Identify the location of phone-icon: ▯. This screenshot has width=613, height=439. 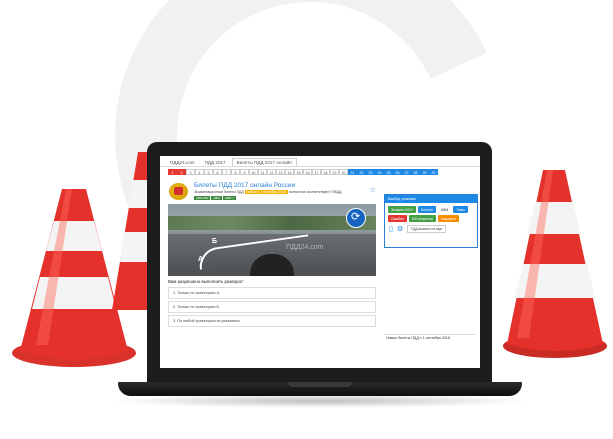
(391, 229).